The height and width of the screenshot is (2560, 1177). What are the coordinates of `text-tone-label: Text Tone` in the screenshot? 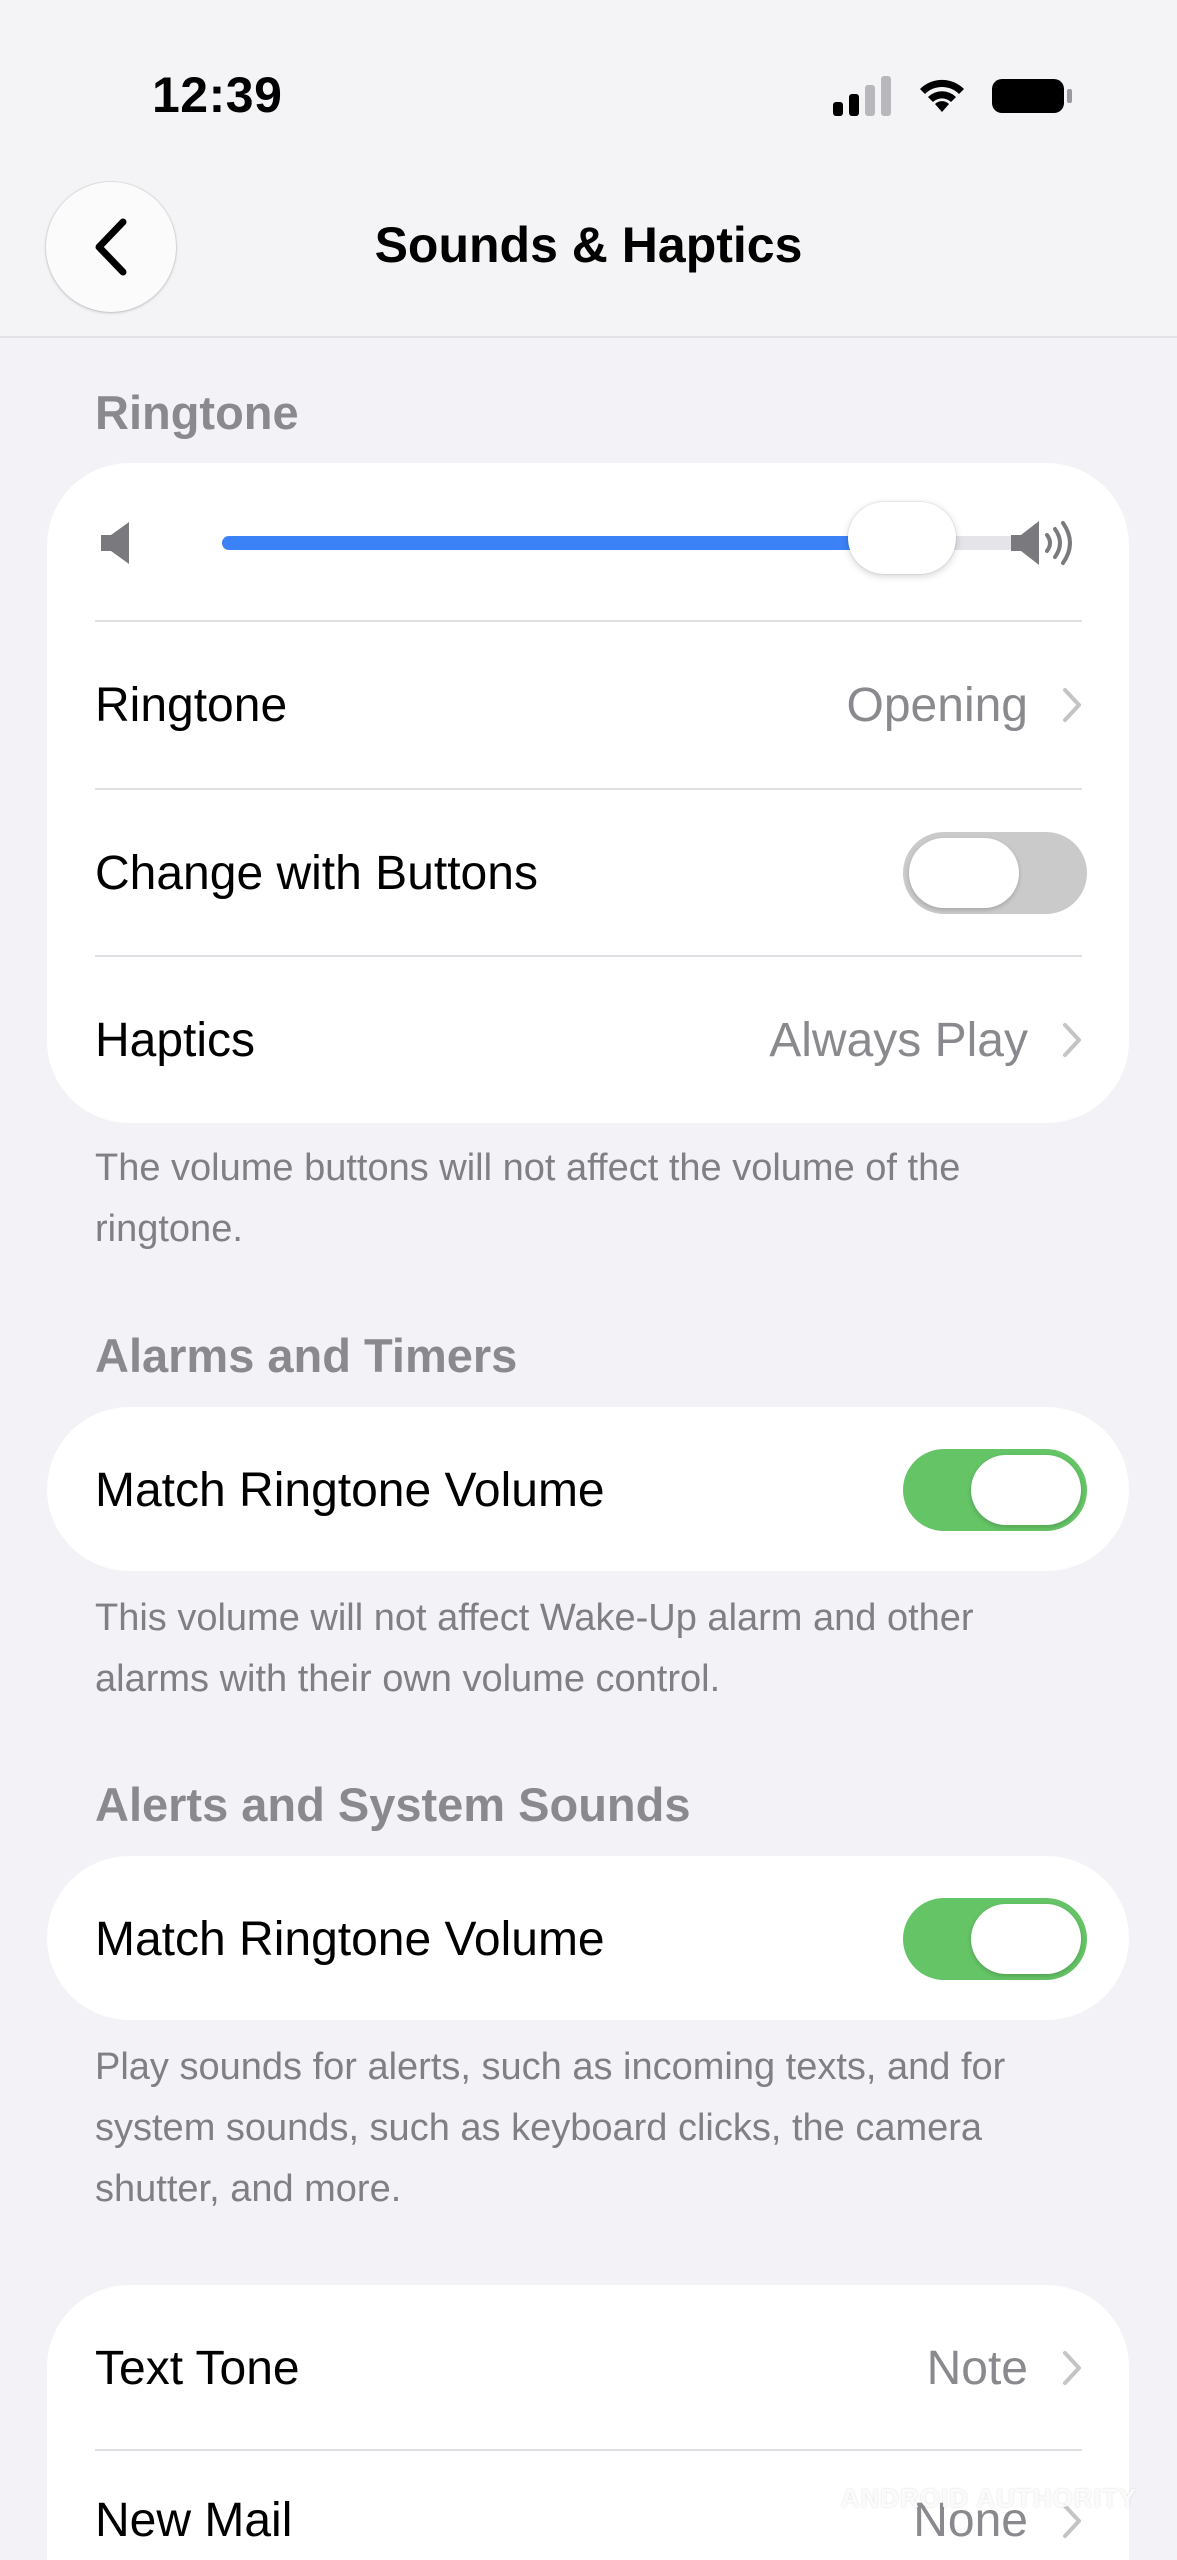 It's located at (197, 2368).